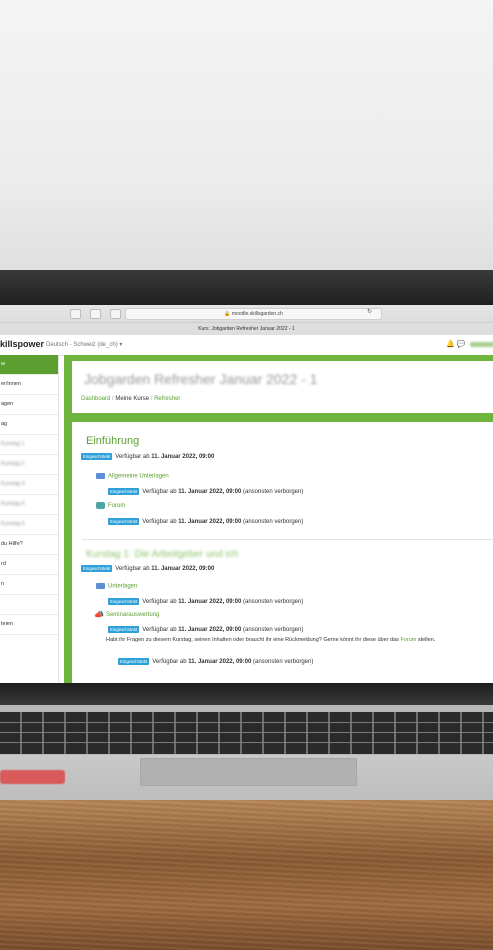 The image size is (493, 950). Describe the element at coordinates (13, 464) in the screenshot. I see `sidebar-item-label: Kurstag 2` at that location.